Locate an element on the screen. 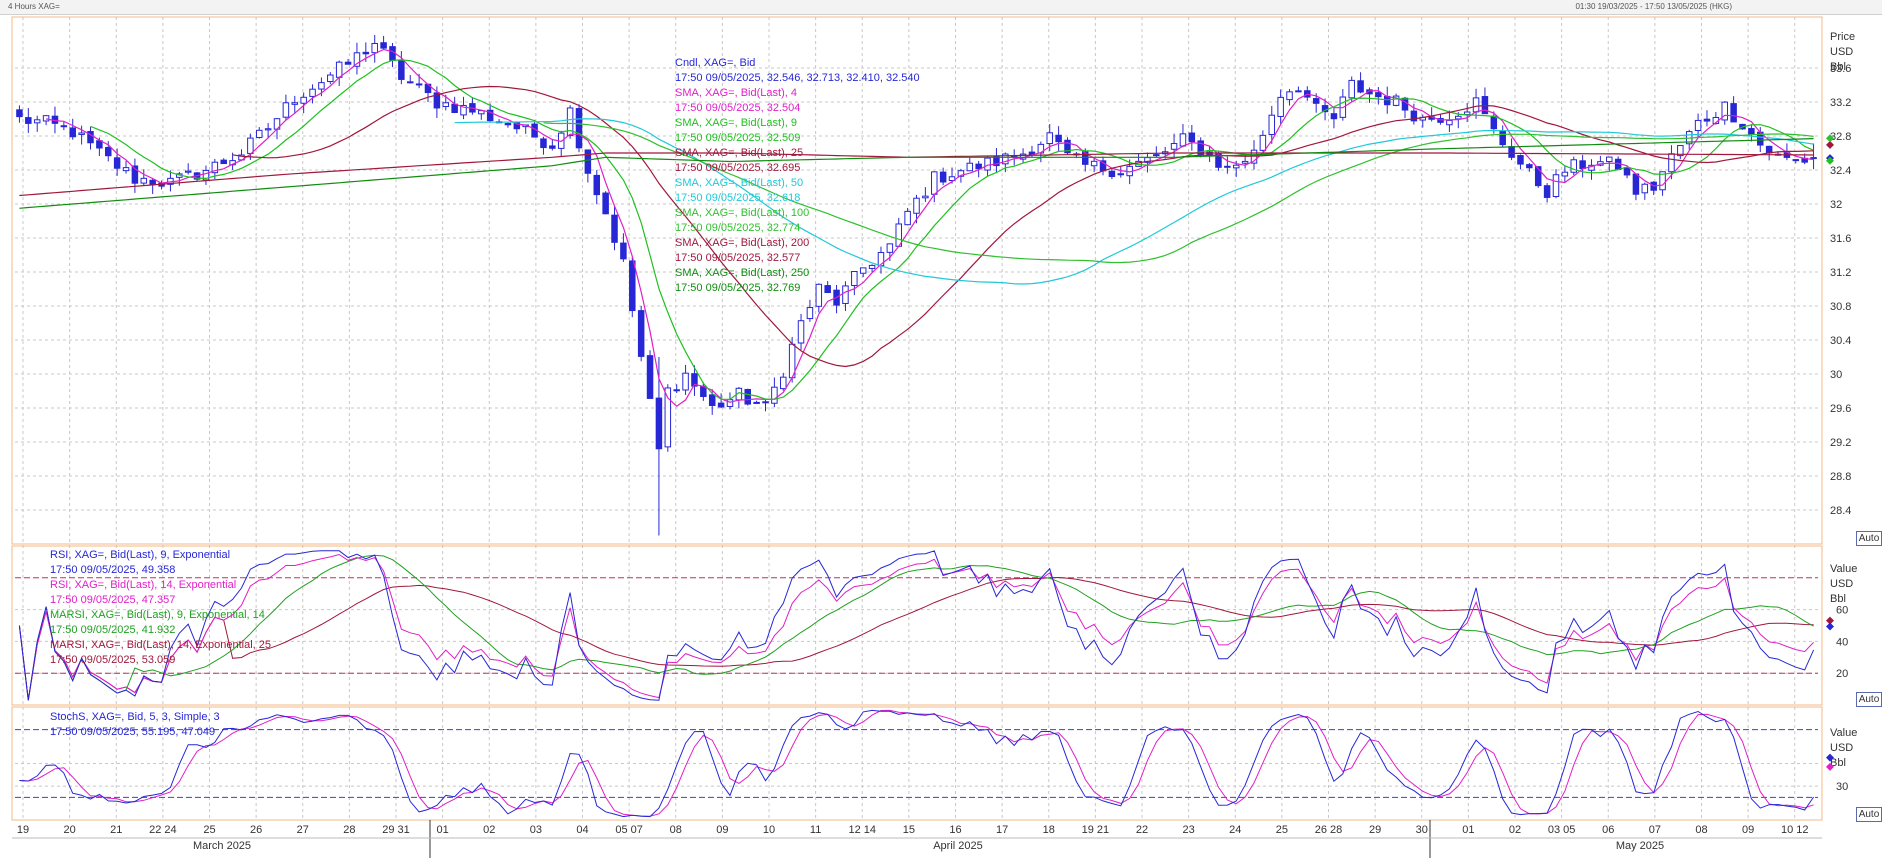 Image resolution: width=1882 pixels, height=858 pixels. price-legend-entry: SMA, XAG=, Bid(Last), 100 is located at coordinates (742, 213).